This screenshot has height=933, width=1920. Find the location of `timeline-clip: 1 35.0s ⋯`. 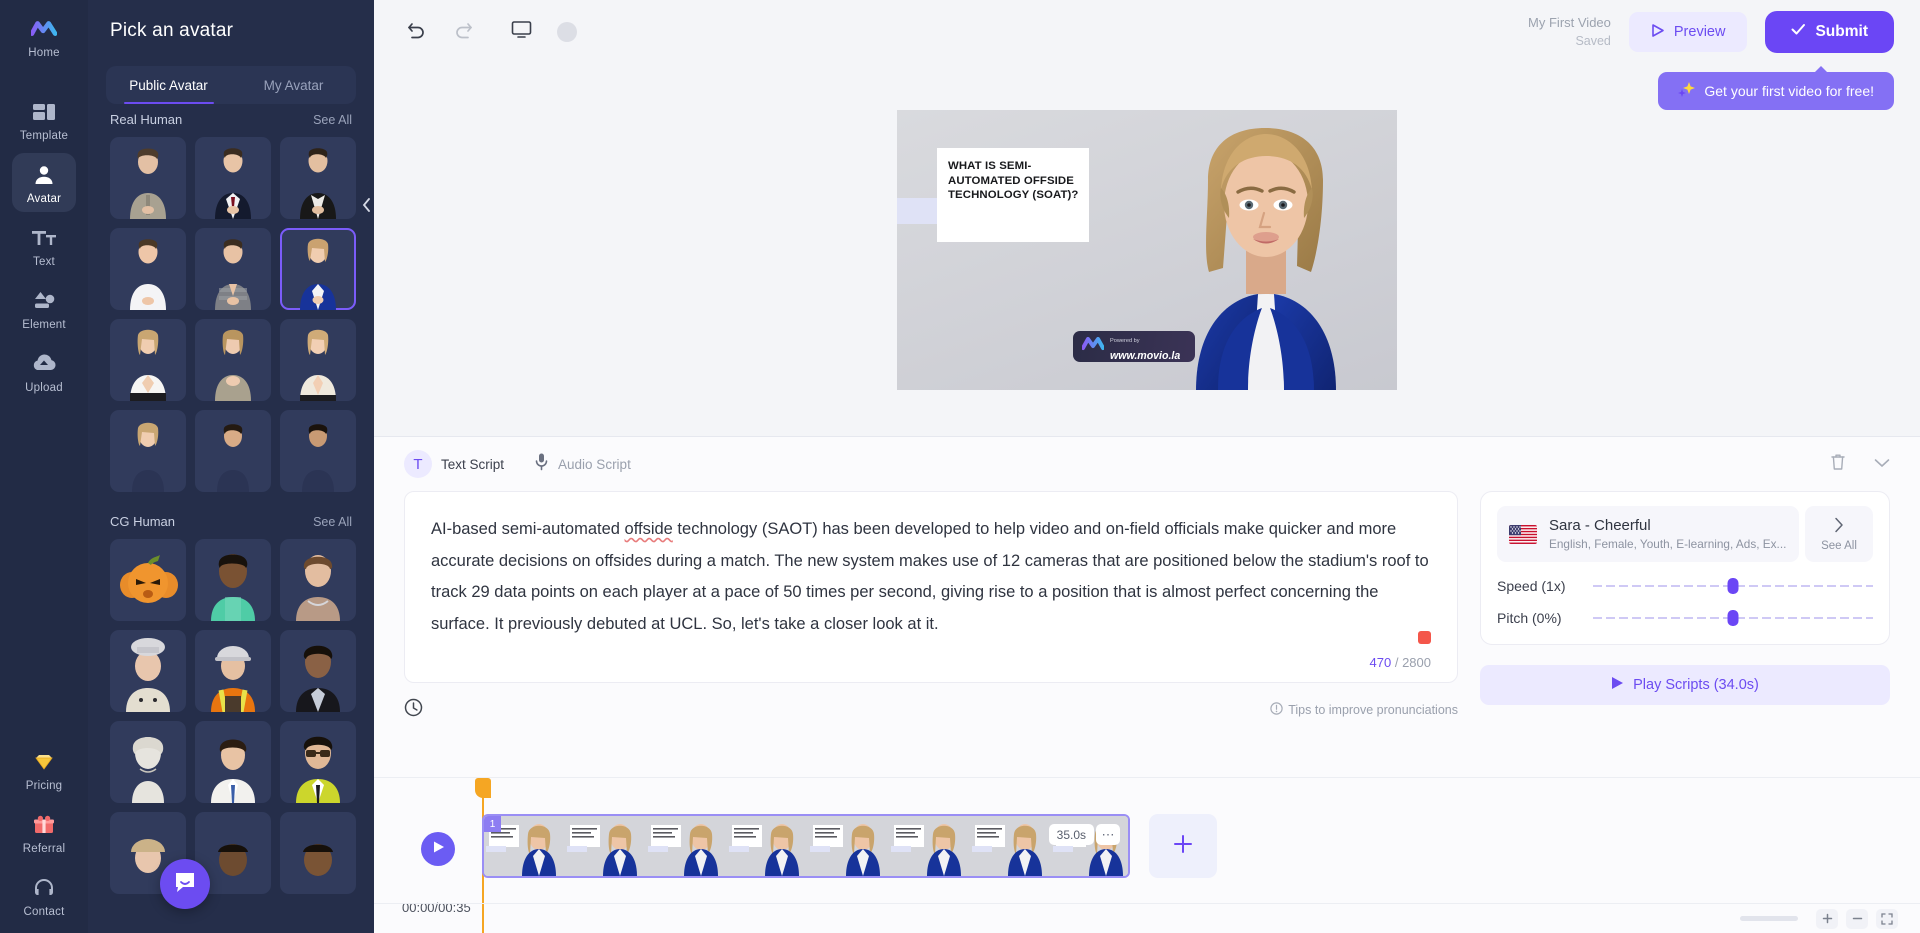

timeline-clip: 1 35.0s ⋯ is located at coordinates (806, 846).